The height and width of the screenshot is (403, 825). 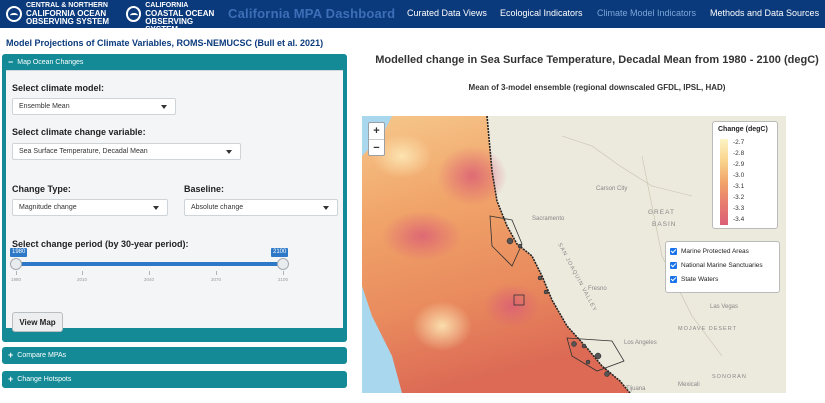 I want to click on layer-label: State Waters, so click(x=700, y=279).